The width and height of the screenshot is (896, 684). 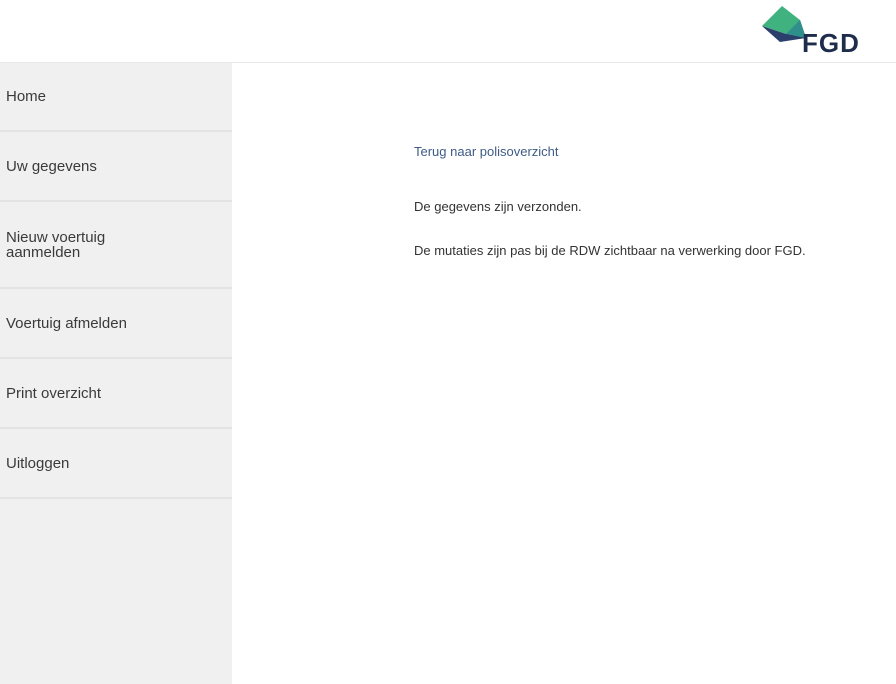 I want to click on sidebar-item-voertuig-afmelden: Voertuig afmelden, so click(x=116, y=324).